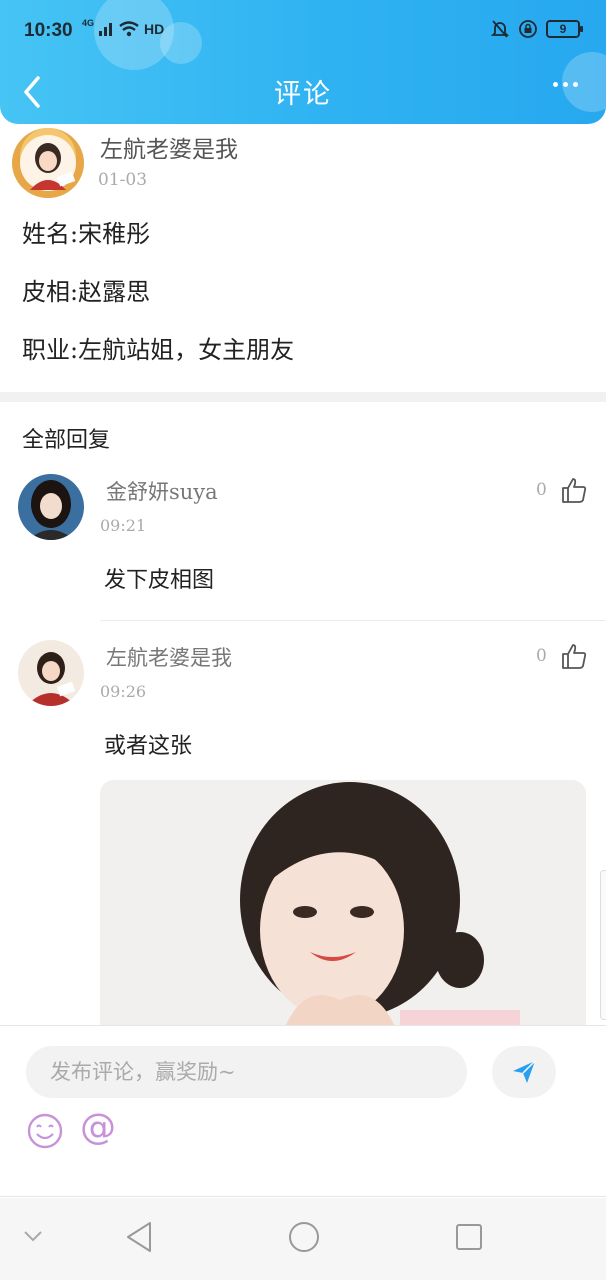  Describe the element at coordinates (246, 1072) in the screenshot. I see `comment-input` at that location.